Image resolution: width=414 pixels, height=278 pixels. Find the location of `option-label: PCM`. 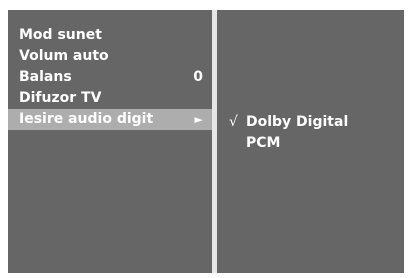

option-label: PCM is located at coordinates (263, 143).